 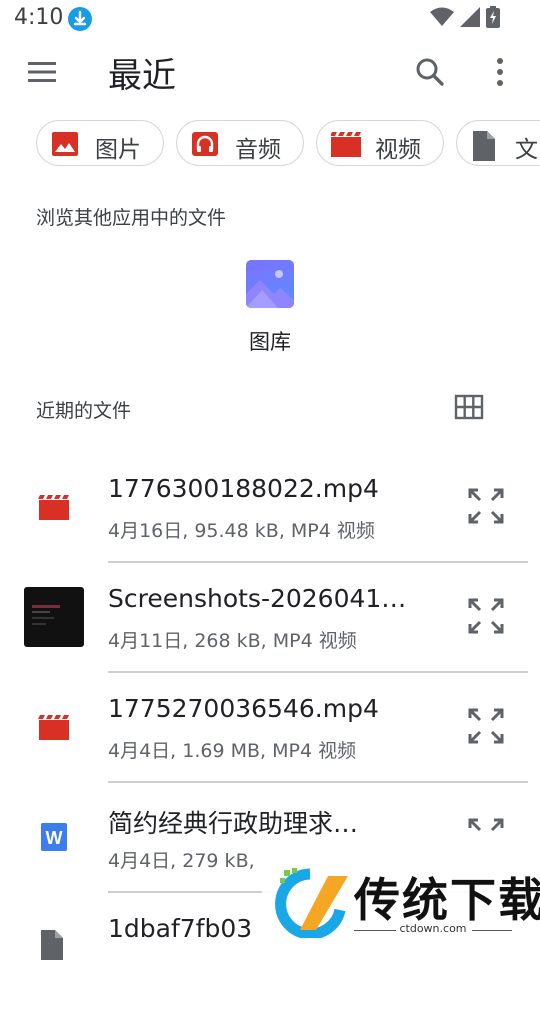 I want to click on page-title: 最近, so click(x=142, y=76).